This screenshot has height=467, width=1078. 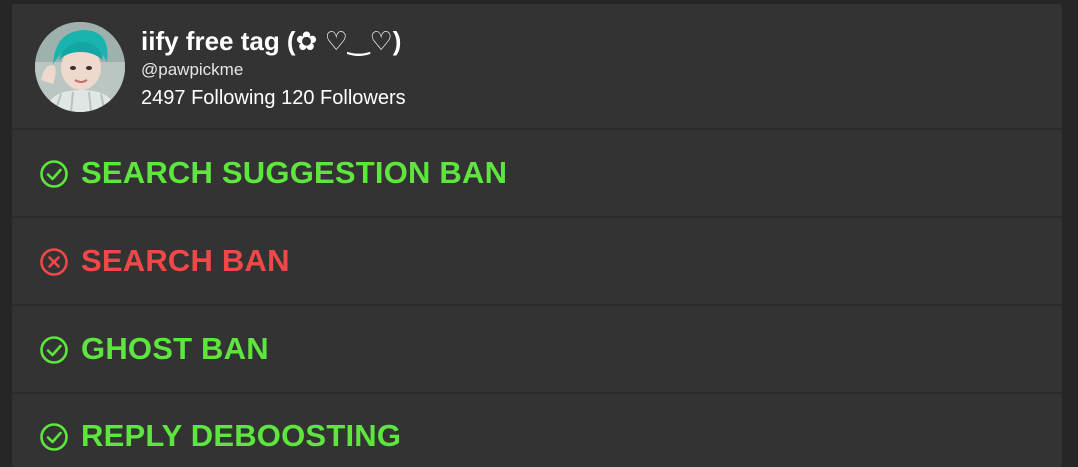 What do you see at coordinates (185, 260) in the screenshot?
I see `check-label: SEARCH BAN` at bounding box center [185, 260].